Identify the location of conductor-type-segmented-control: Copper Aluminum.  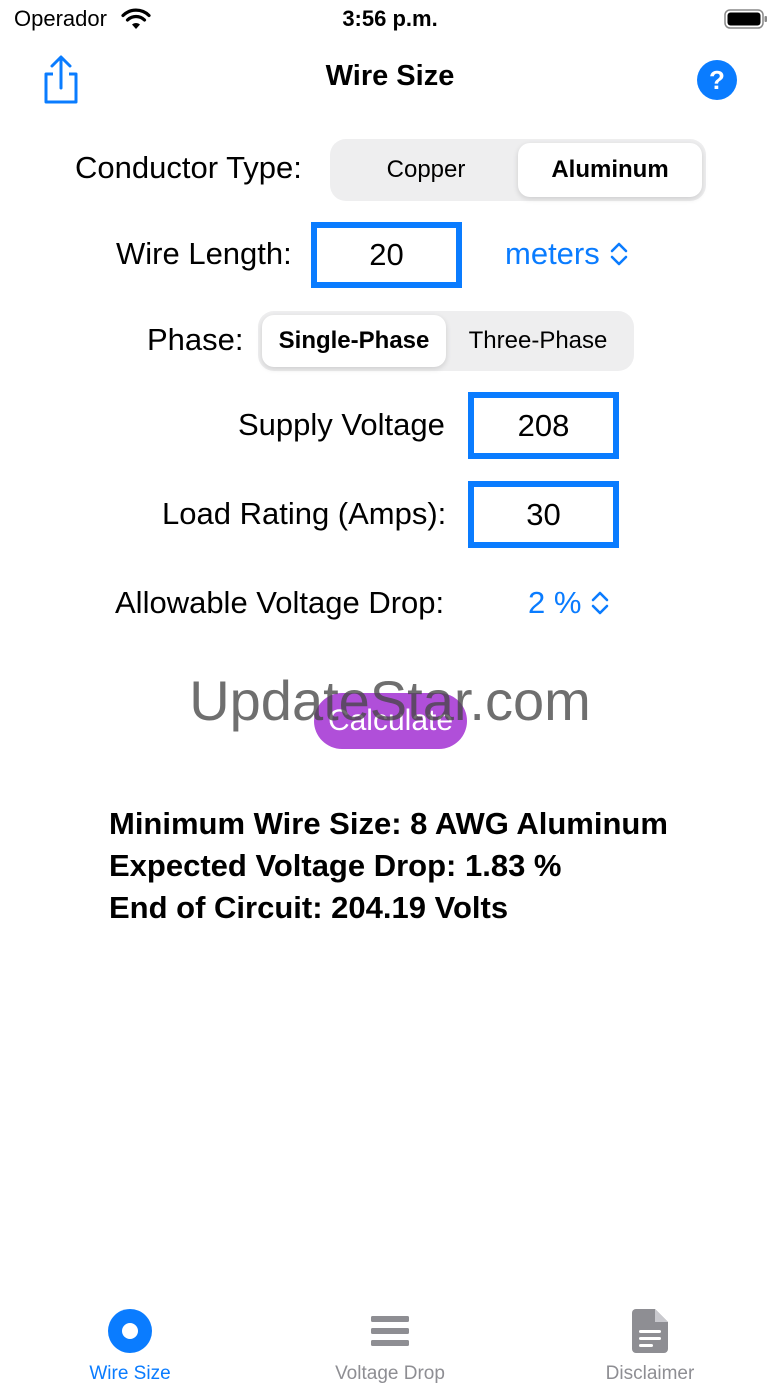
(518, 170).